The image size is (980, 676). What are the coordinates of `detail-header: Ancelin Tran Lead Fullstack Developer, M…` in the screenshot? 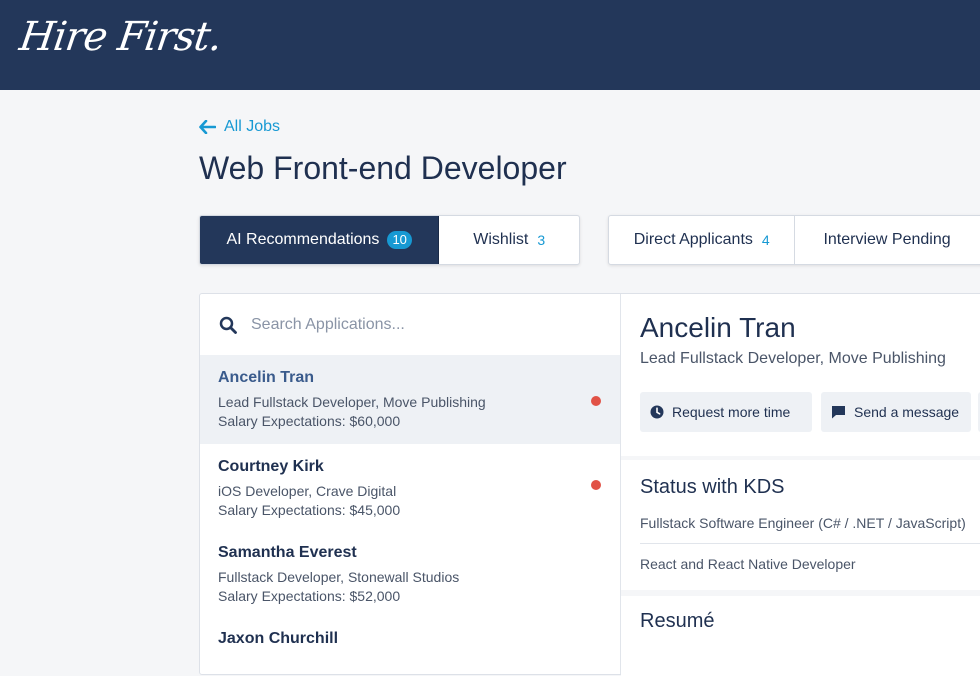 It's located at (800, 375).